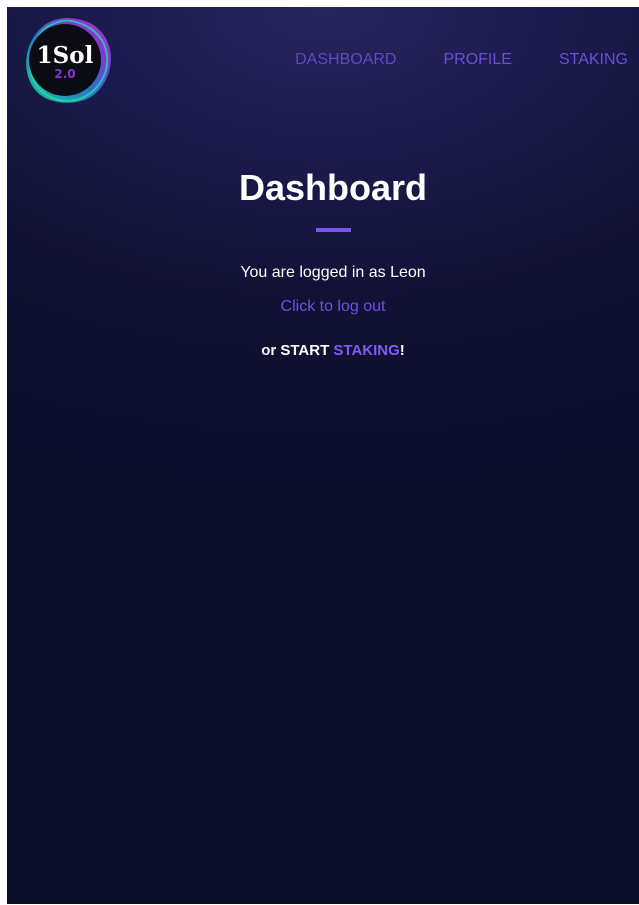 The width and height of the screenshot is (639, 905). What do you see at coordinates (65, 55) in the screenshot?
I see `logo-name: 1Sol` at bounding box center [65, 55].